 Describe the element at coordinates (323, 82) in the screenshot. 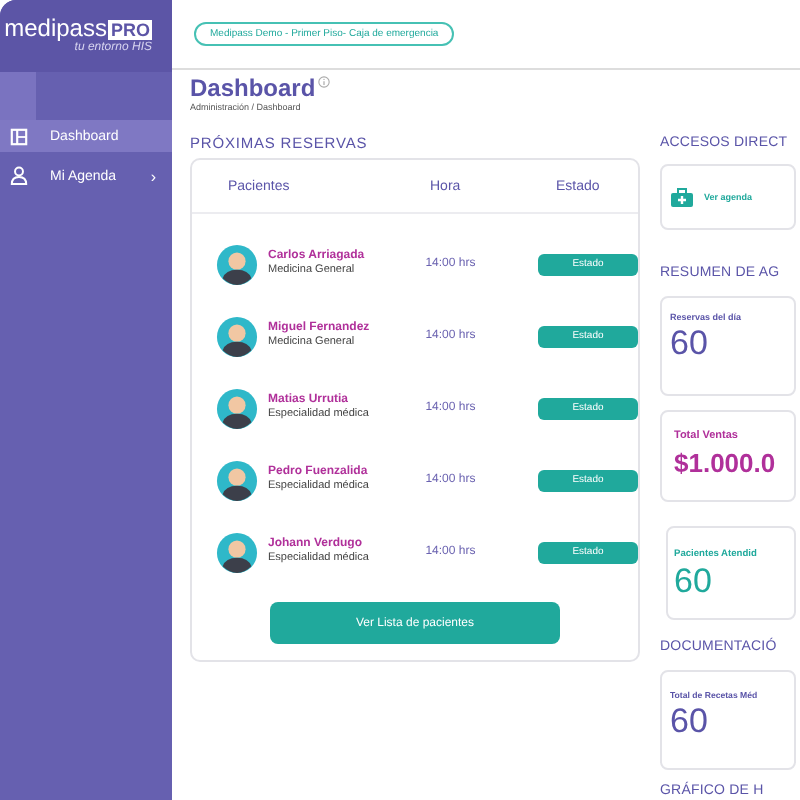

I see `info-icon` at that location.